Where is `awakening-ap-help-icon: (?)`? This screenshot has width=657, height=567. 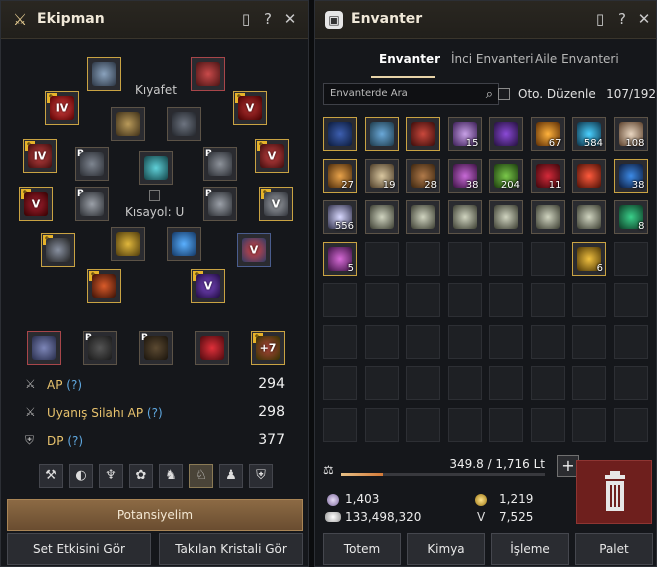 awakening-ap-help-icon: (?) is located at coordinates (155, 413).